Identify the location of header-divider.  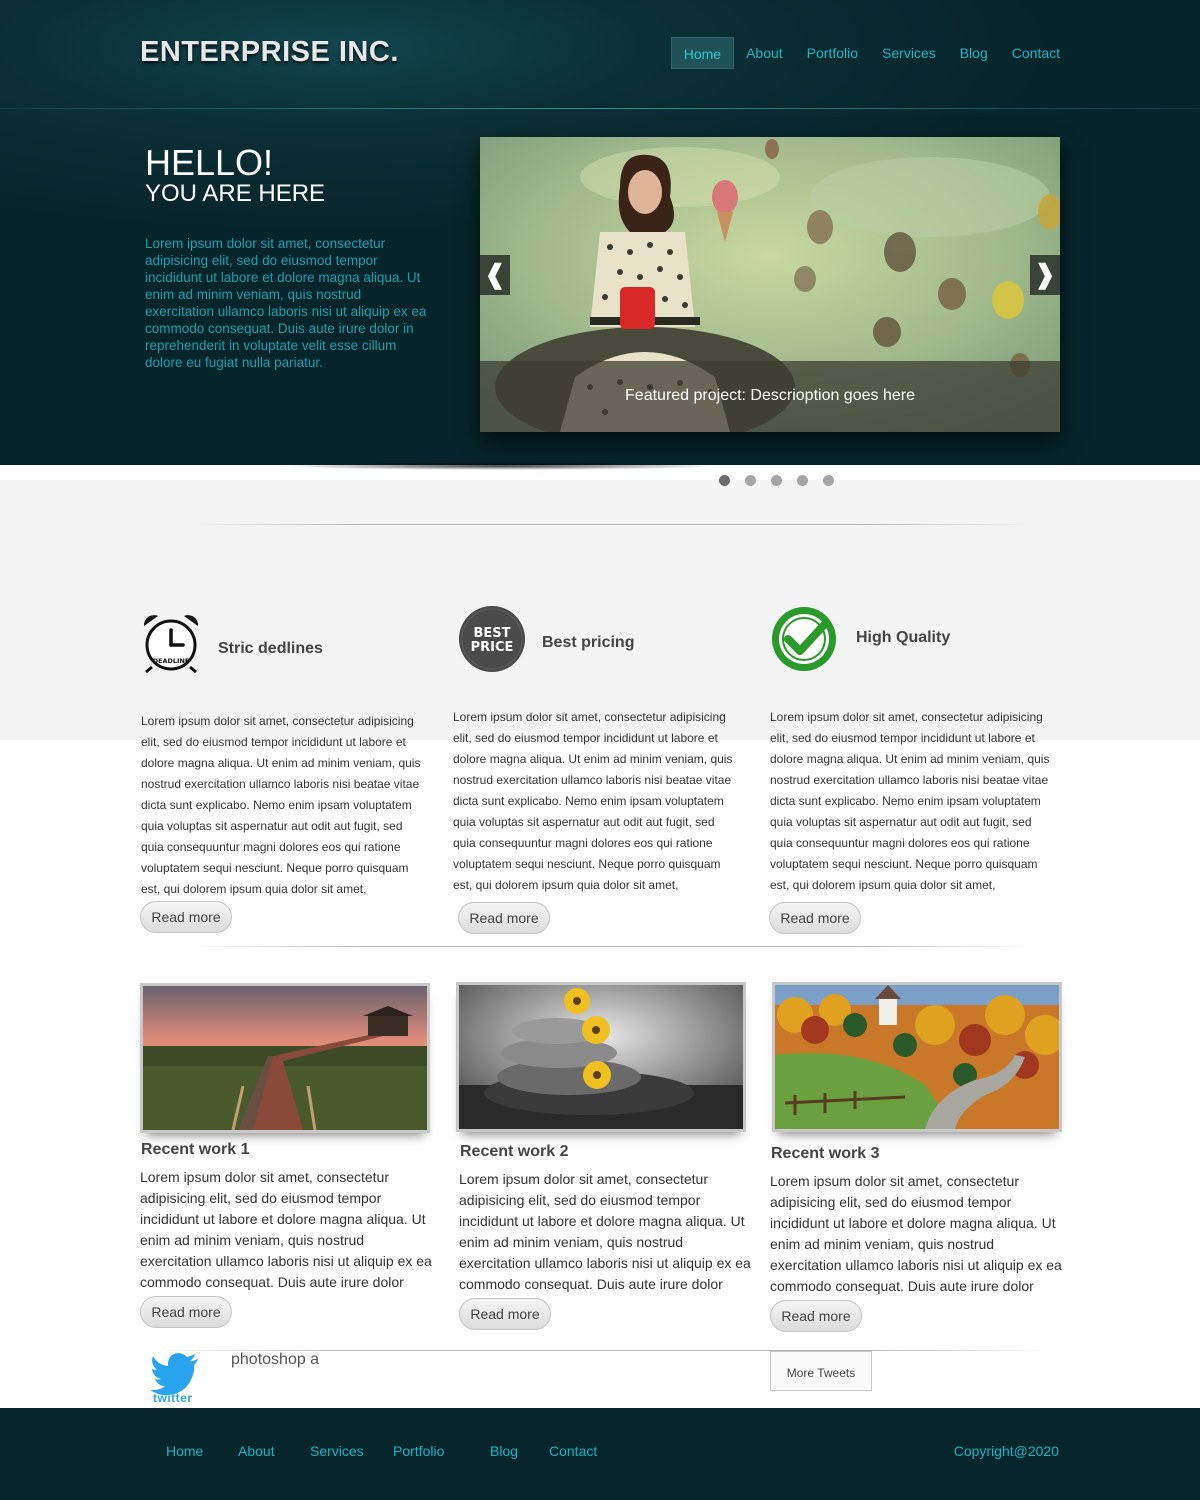
(600, 108).